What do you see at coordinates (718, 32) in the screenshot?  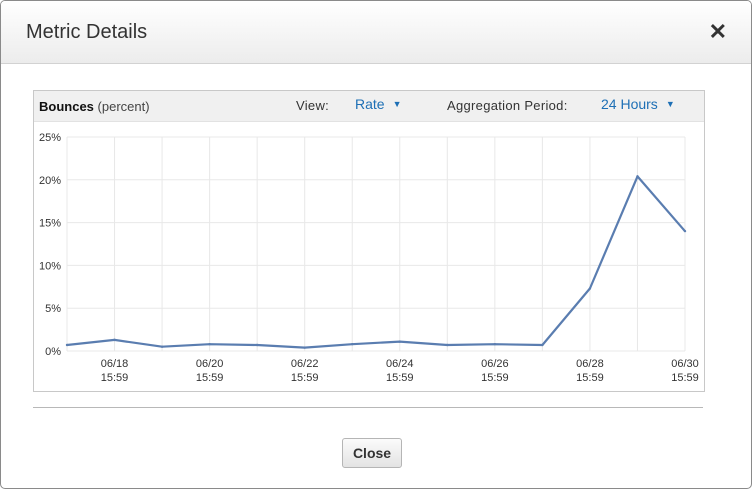 I see `close-icon: ✕` at bounding box center [718, 32].